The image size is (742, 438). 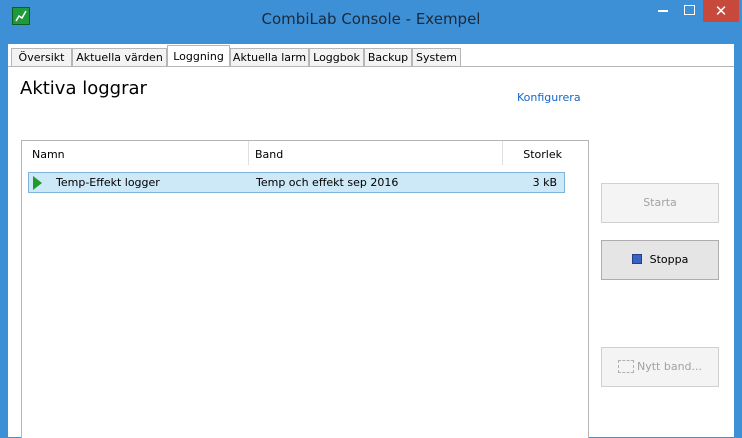 I want to click on stop-button: Stoppa, so click(x=660, y=260).